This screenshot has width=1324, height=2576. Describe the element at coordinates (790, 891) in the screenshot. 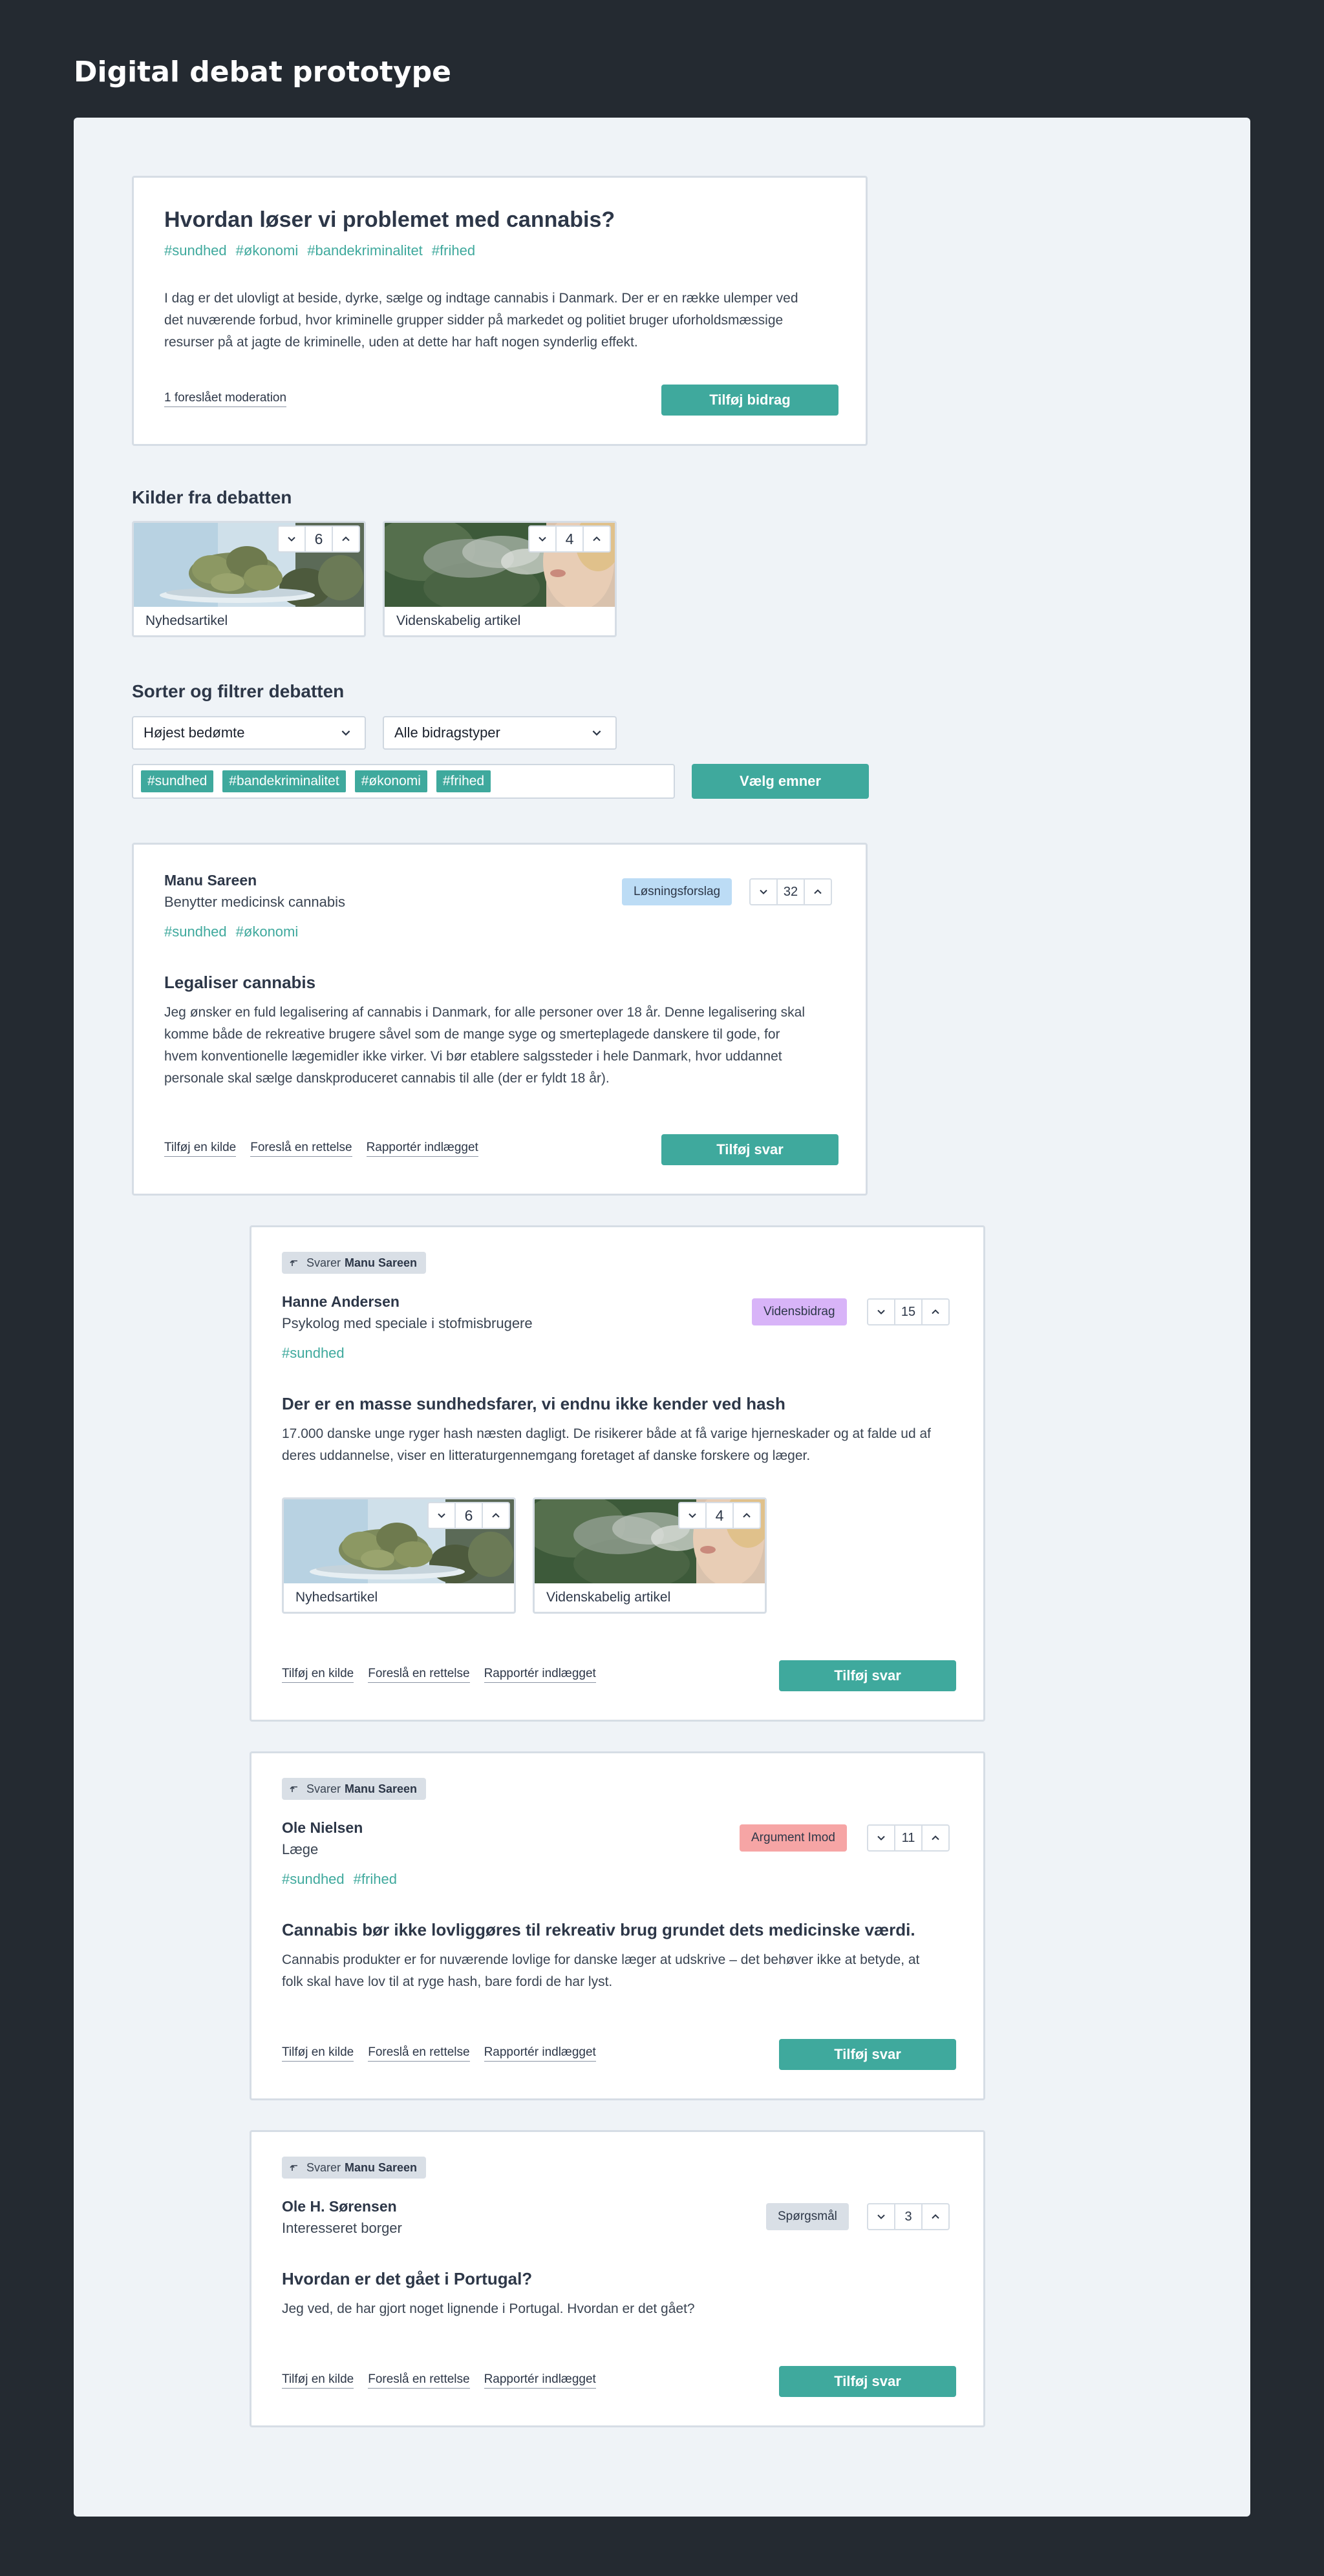

I see `post-voter: 32` at that location.